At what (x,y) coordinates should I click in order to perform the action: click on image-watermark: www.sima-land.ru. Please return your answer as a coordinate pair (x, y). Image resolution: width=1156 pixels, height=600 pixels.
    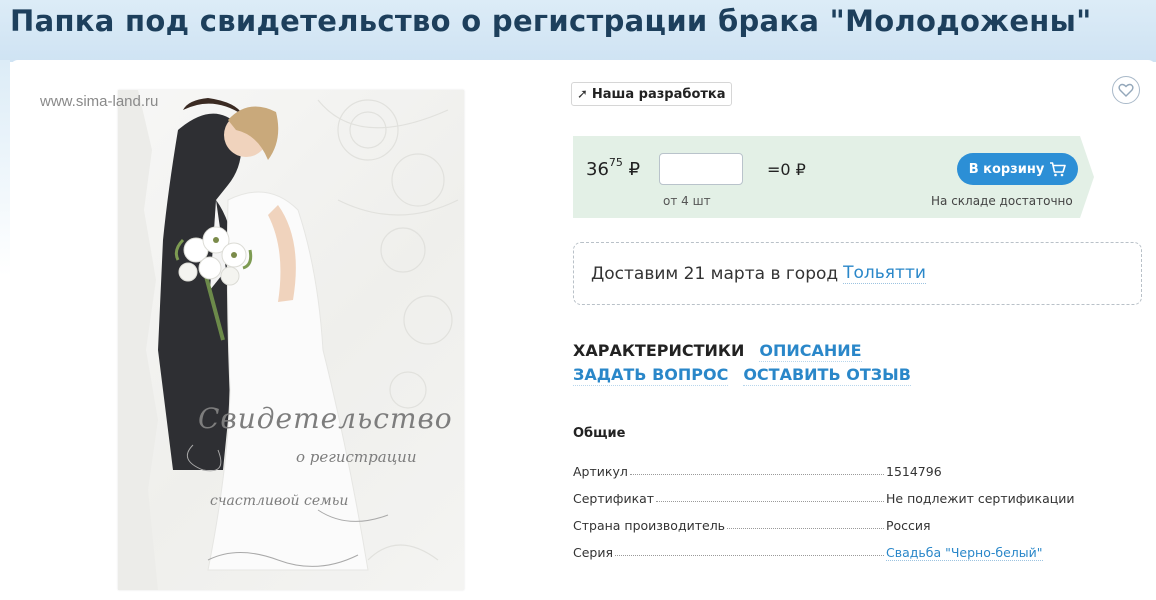
    Looking at the image, I should click on (99, 101).